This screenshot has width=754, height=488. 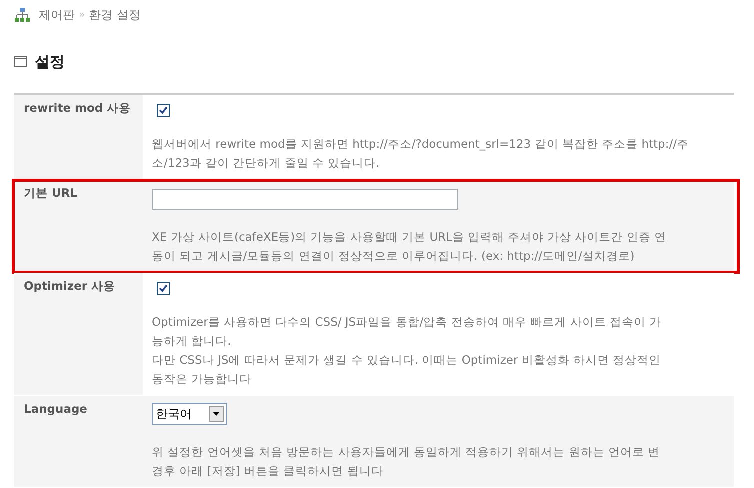 I want to click on description-text: 웹서버에서 rewrite mod를 지원하면 http://주소/?document_srl=123 같이 복잡한 주소를 http://주, so click(x=421, y=144).